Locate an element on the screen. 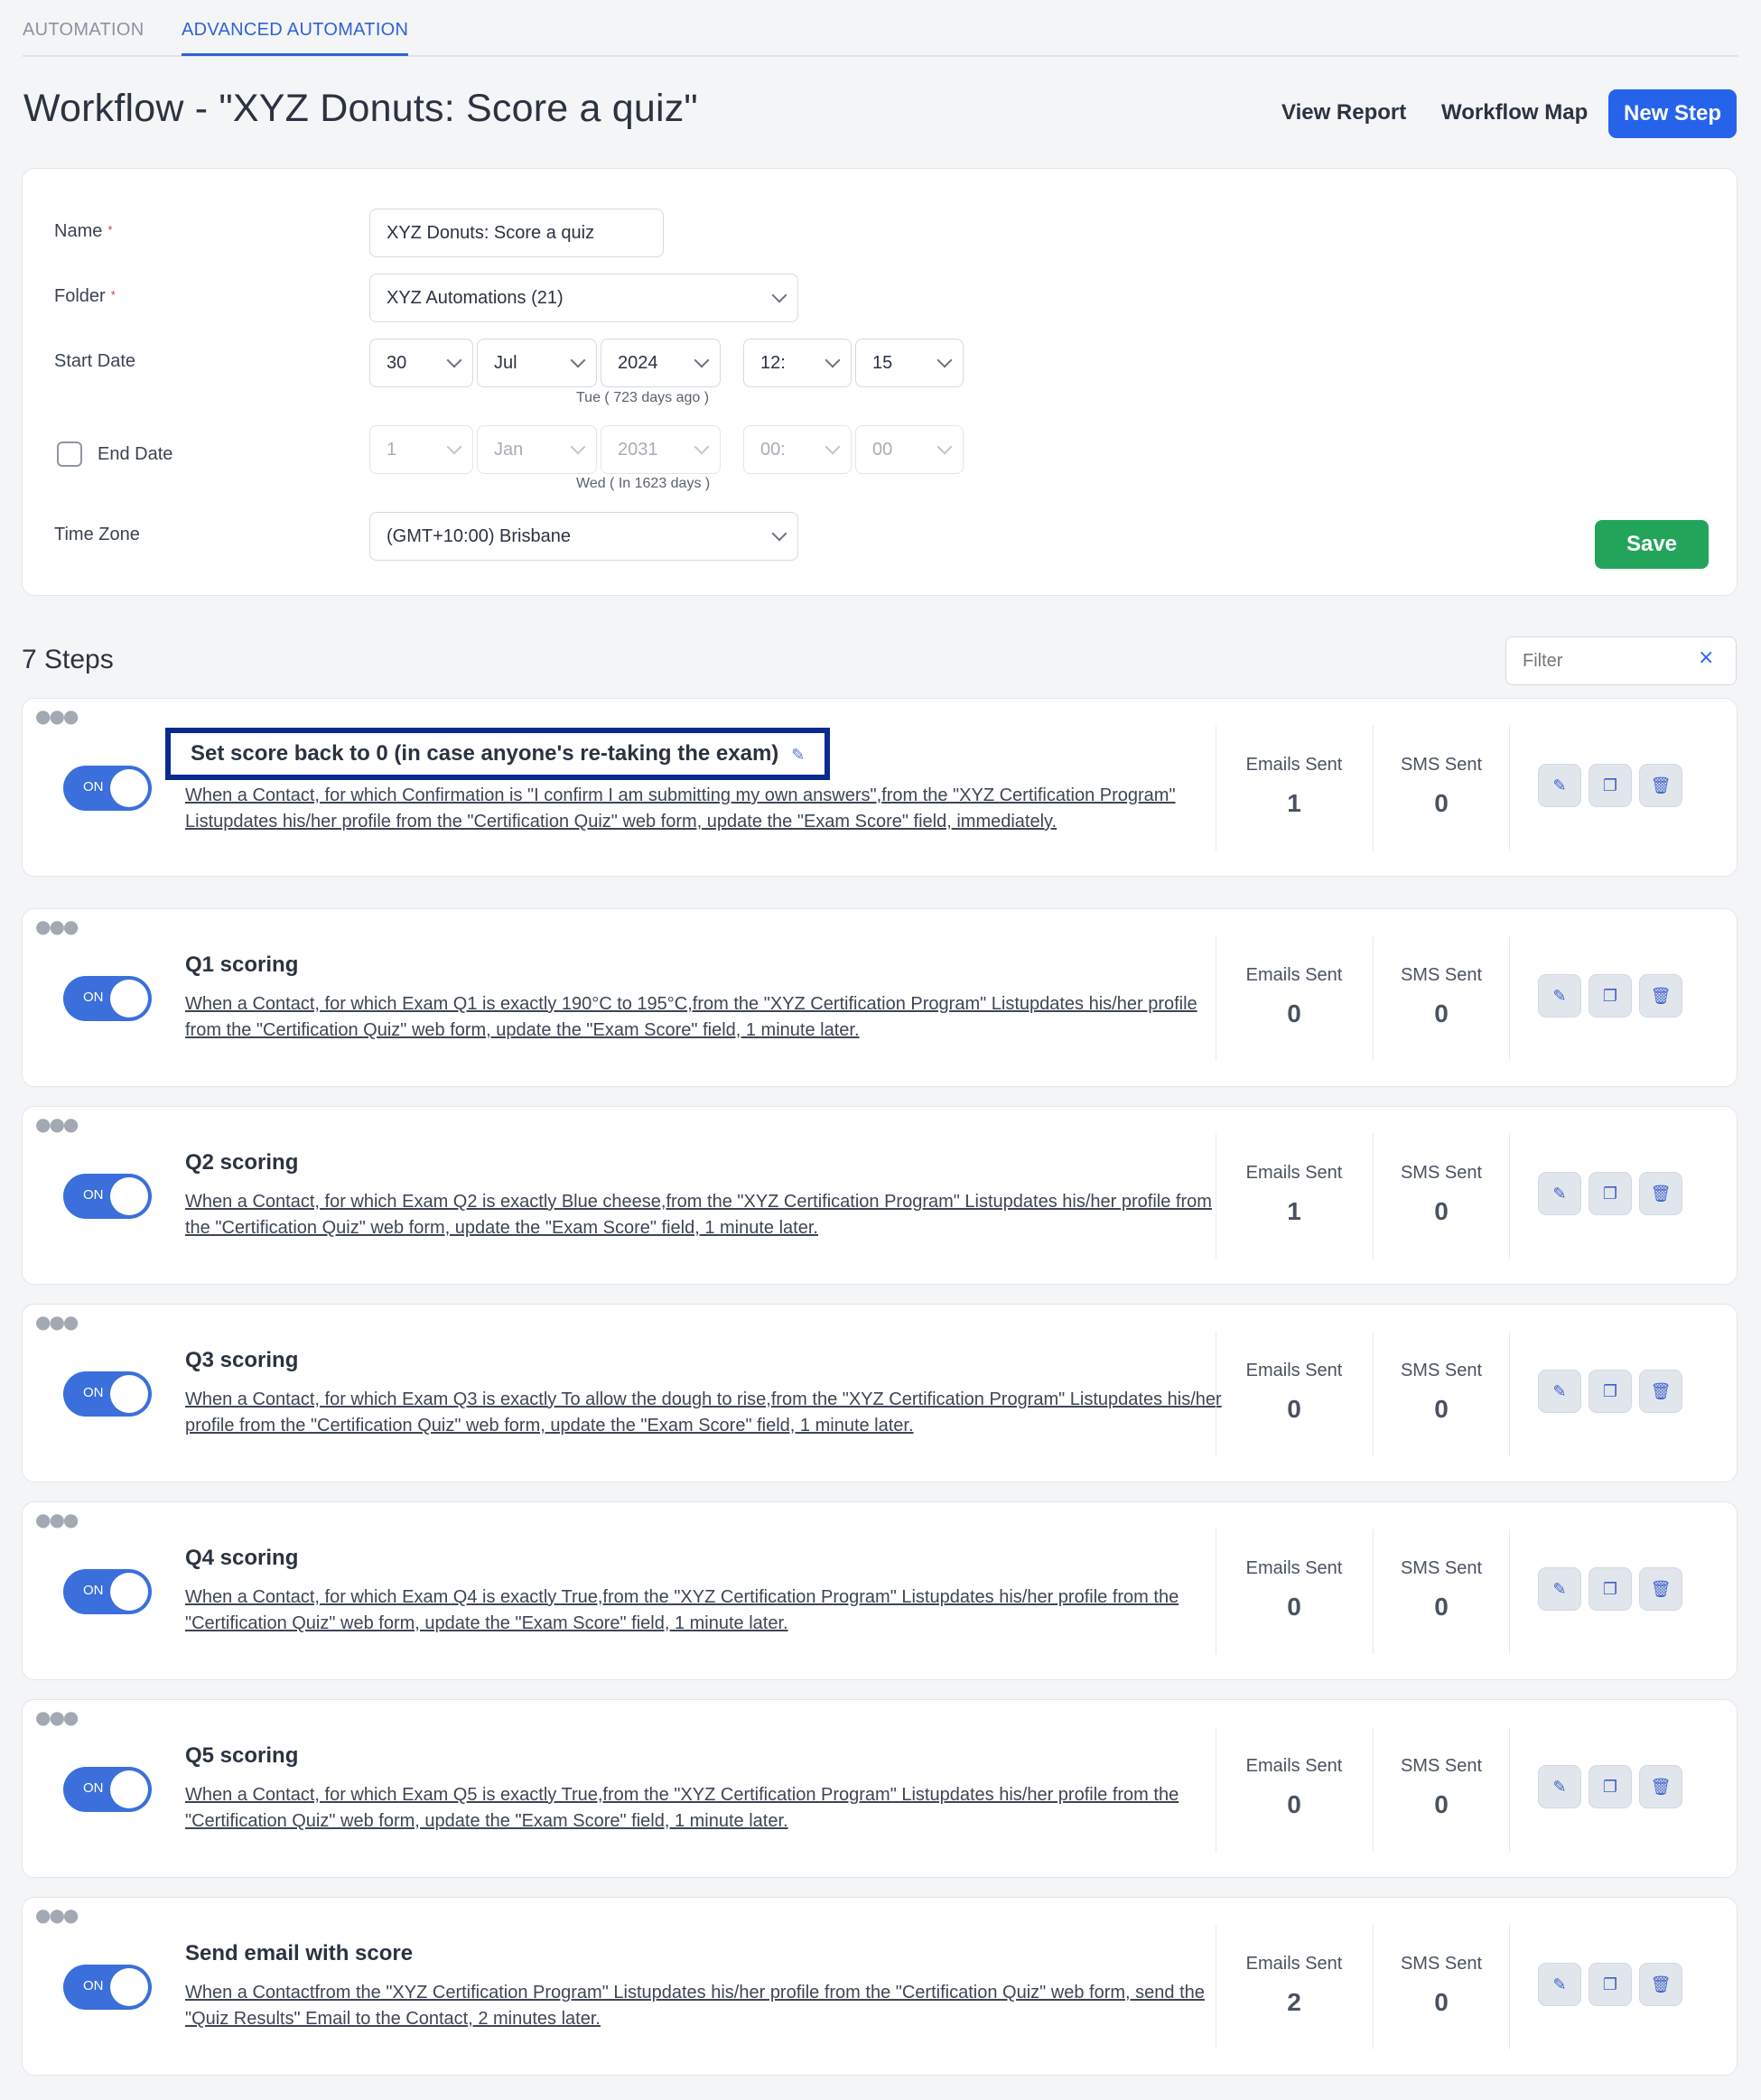 The image size is (1761, 2100). start-date-label: Start Date is located at coordinates (95, 361).